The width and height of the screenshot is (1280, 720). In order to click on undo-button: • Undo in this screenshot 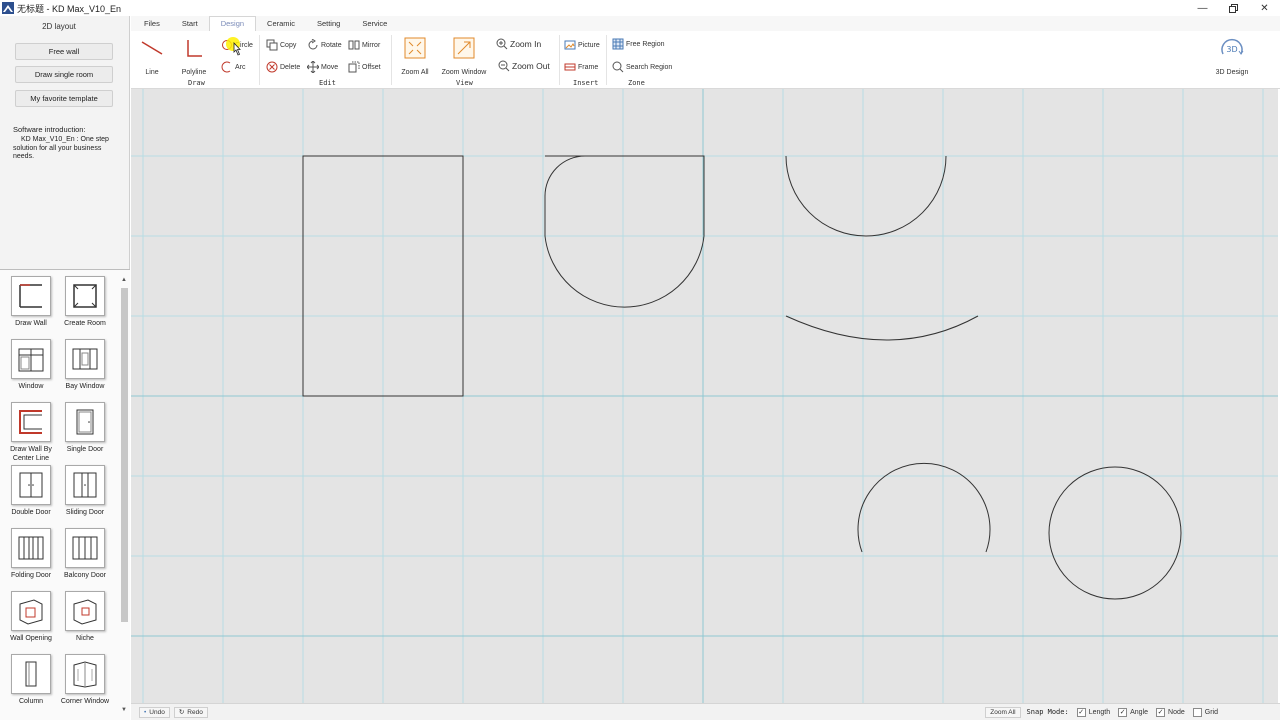, I will do `click(154, 712)`.